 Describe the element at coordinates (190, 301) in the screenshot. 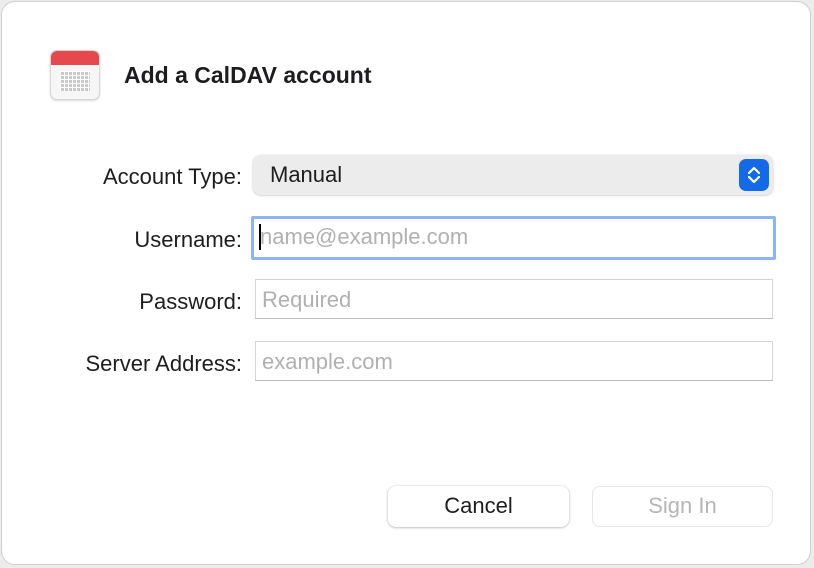

I see `password-label: Password:` at that location.